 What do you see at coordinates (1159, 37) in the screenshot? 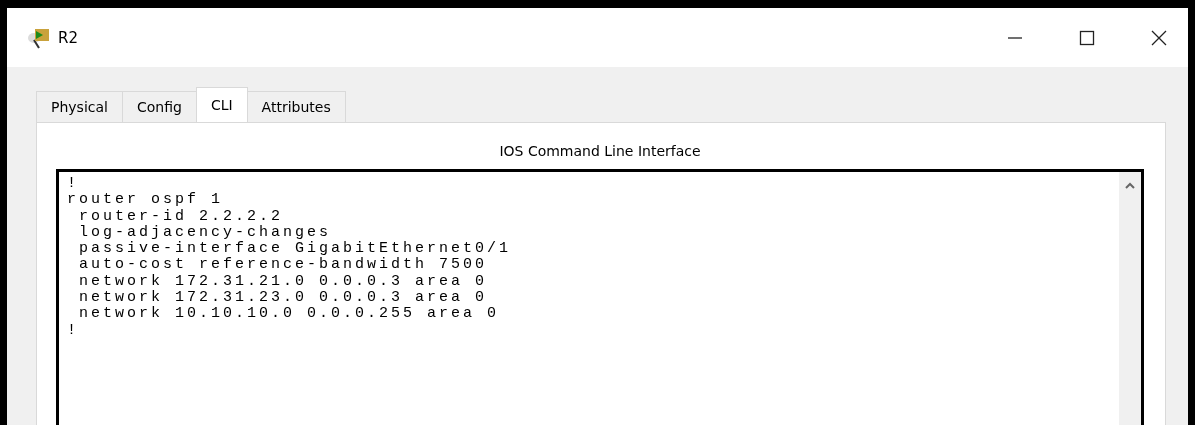
I see `close-icon` at bounding box center [1159, 37].